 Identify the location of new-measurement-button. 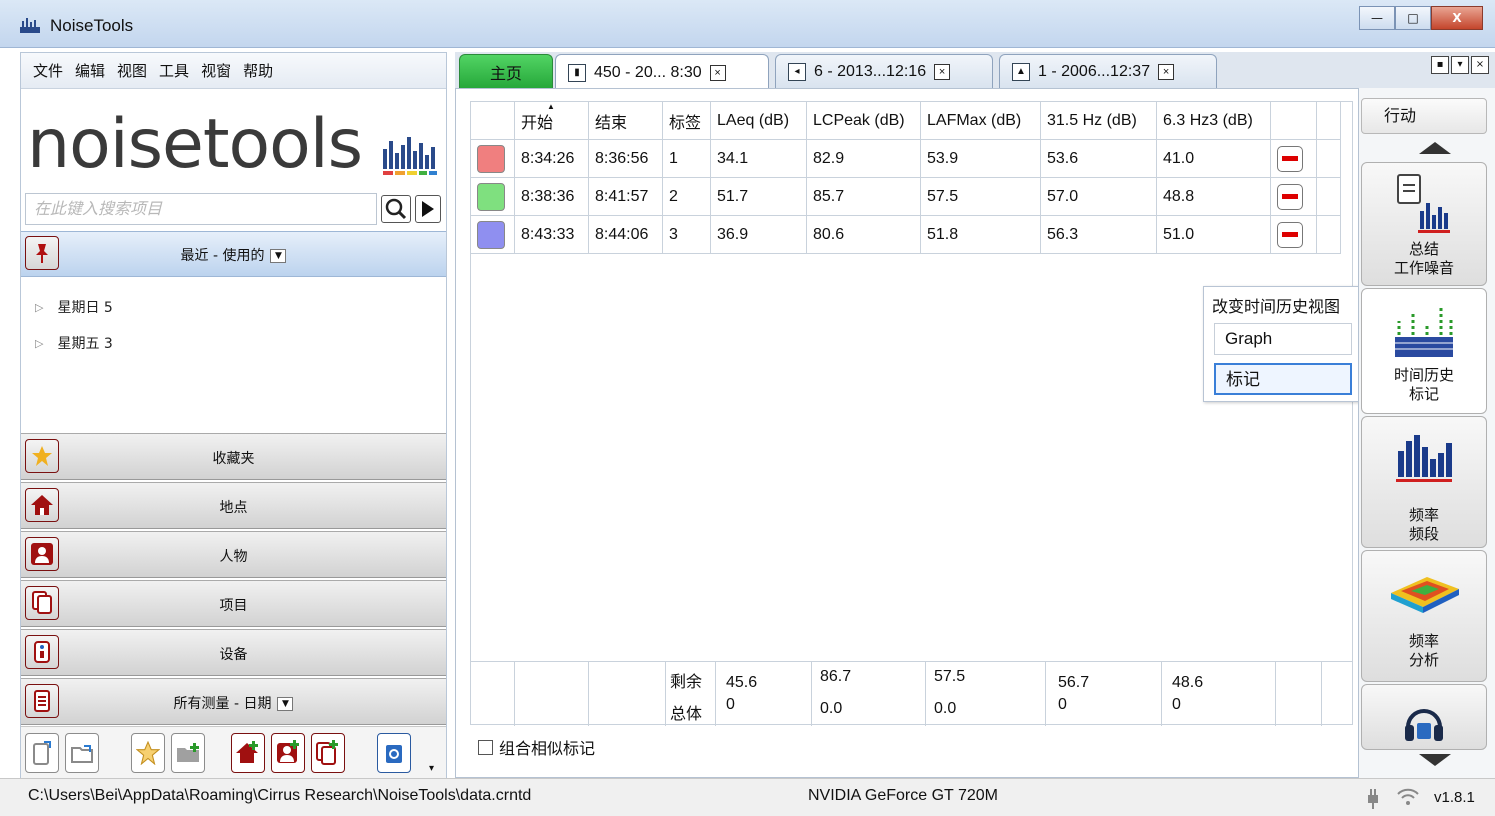
(42, 753).